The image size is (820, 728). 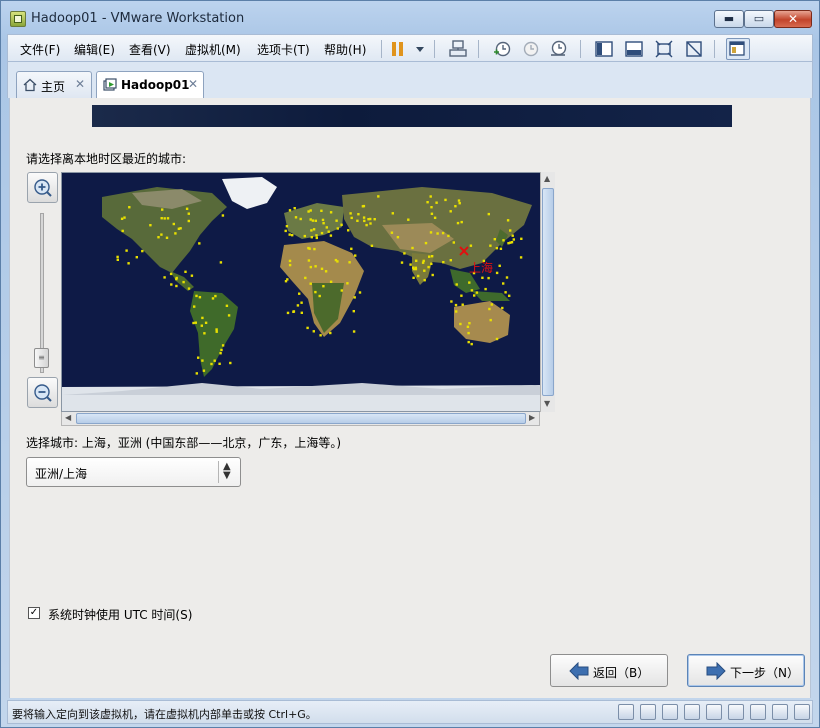 I want to click on network-status-icon, so click(x=692, y=712).